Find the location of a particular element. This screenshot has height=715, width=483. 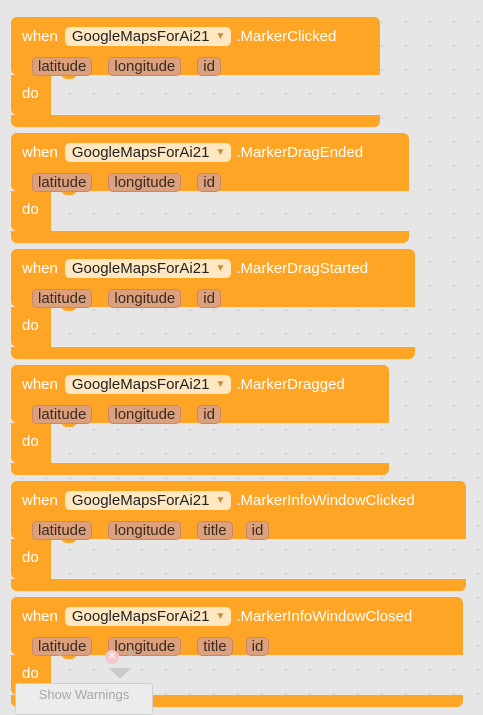

error-icon: ✕ is located at coordinates (112, 657).